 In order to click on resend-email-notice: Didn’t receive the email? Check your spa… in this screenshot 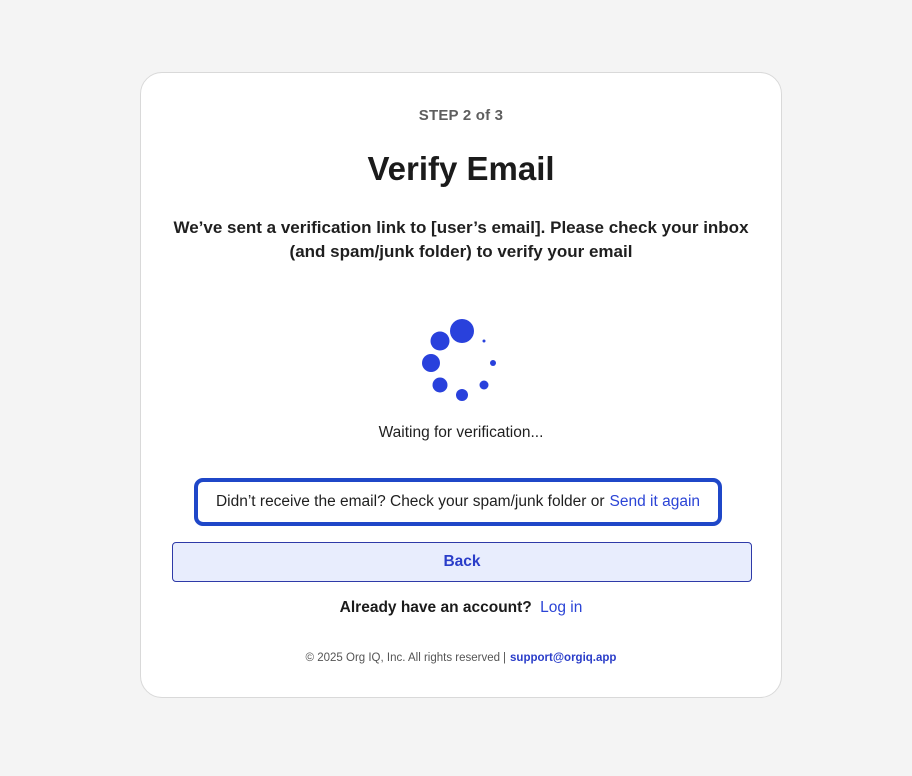, I will do `click(458, 502)`.